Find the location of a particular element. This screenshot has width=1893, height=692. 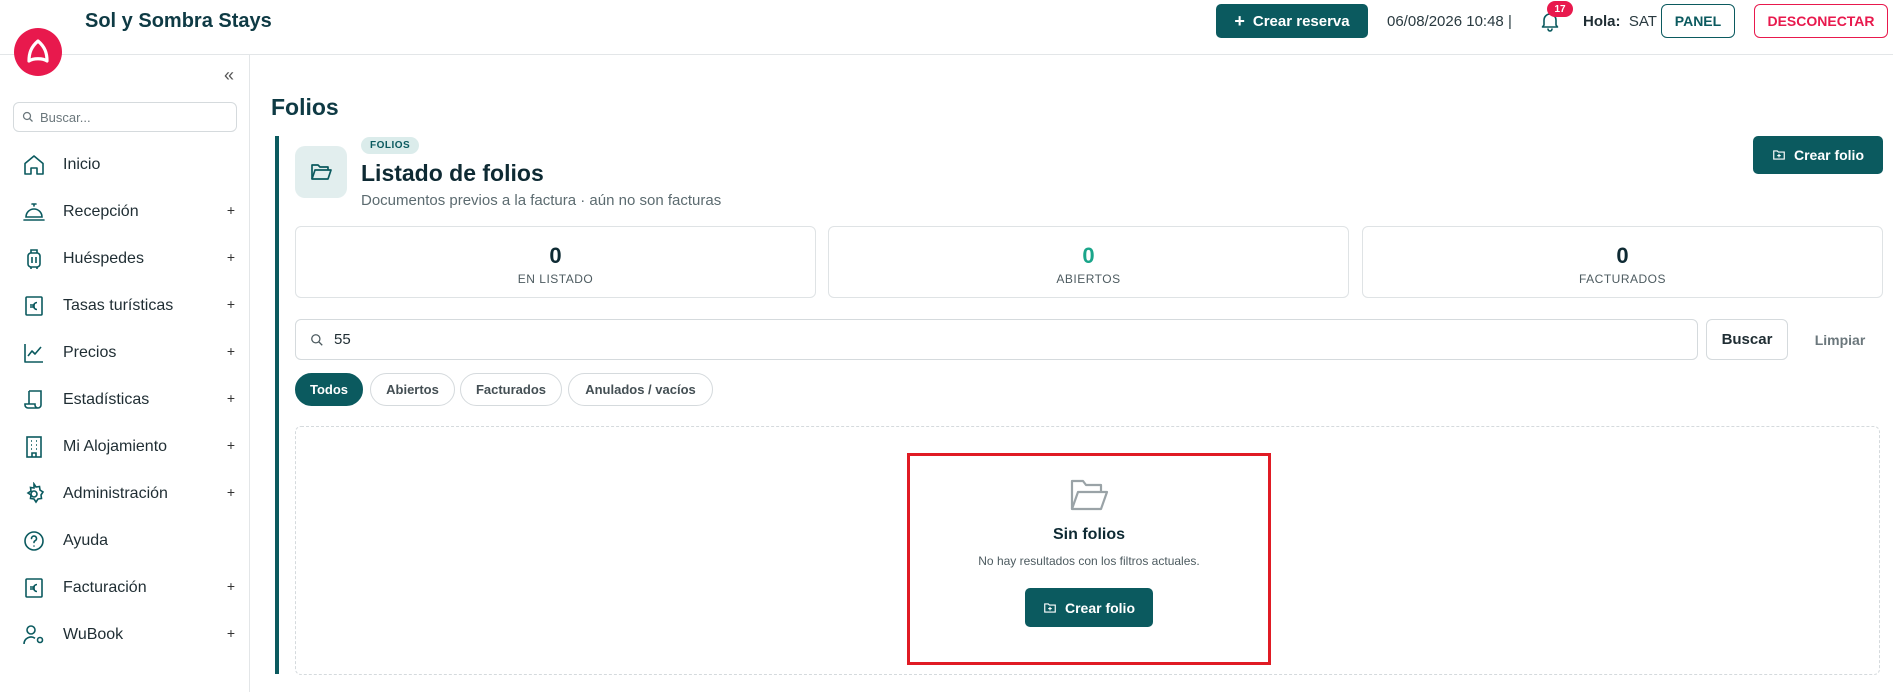

crear-reserva-button: + Crear reserva is located at coordinates (1292, 21).